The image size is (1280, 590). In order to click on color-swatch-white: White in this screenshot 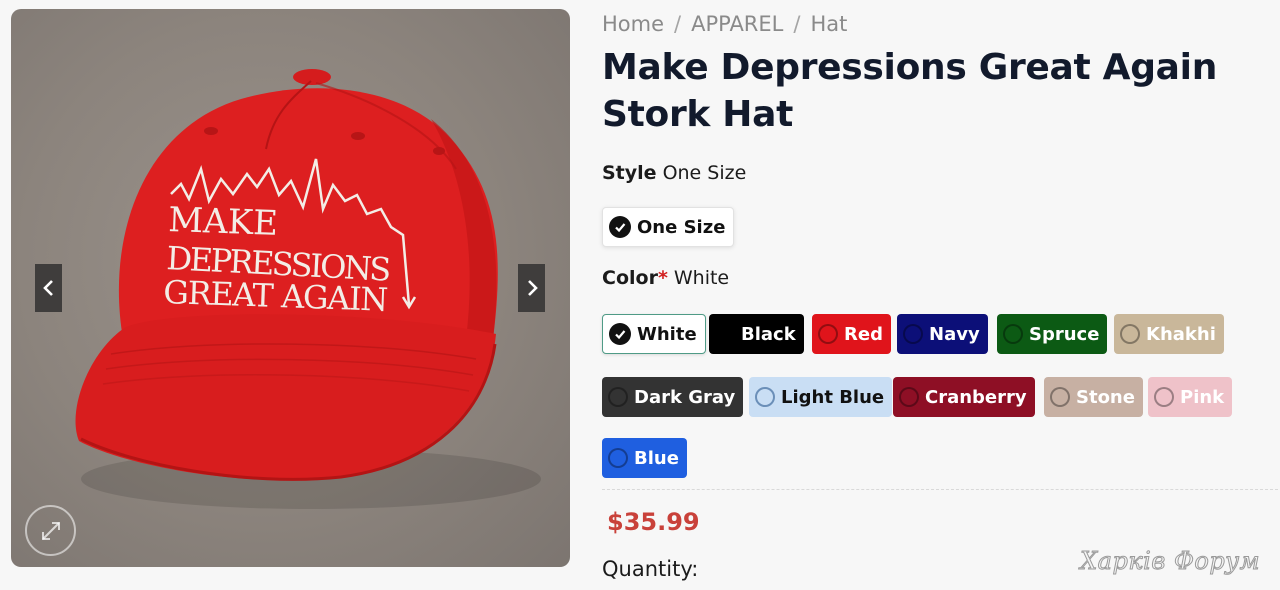, I will do `click(654, 334)`.